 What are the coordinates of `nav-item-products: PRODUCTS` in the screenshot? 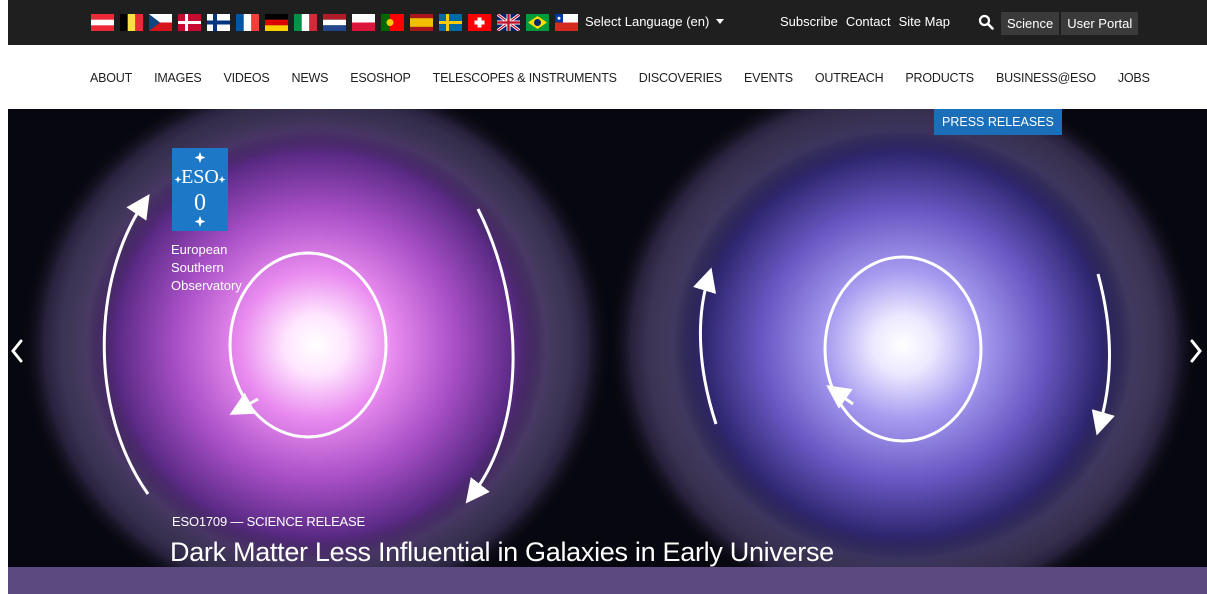 It's located at (939, 78).